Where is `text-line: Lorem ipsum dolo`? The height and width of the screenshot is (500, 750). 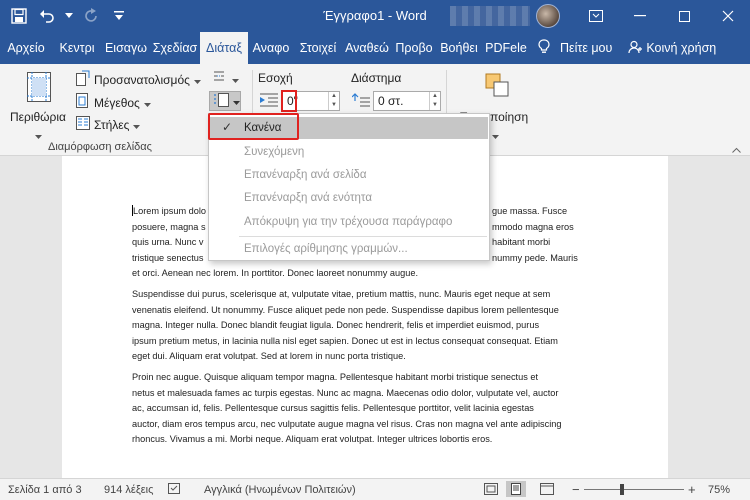
text-line: Lorem ipsum dolo is located at coordinates (169, 212).